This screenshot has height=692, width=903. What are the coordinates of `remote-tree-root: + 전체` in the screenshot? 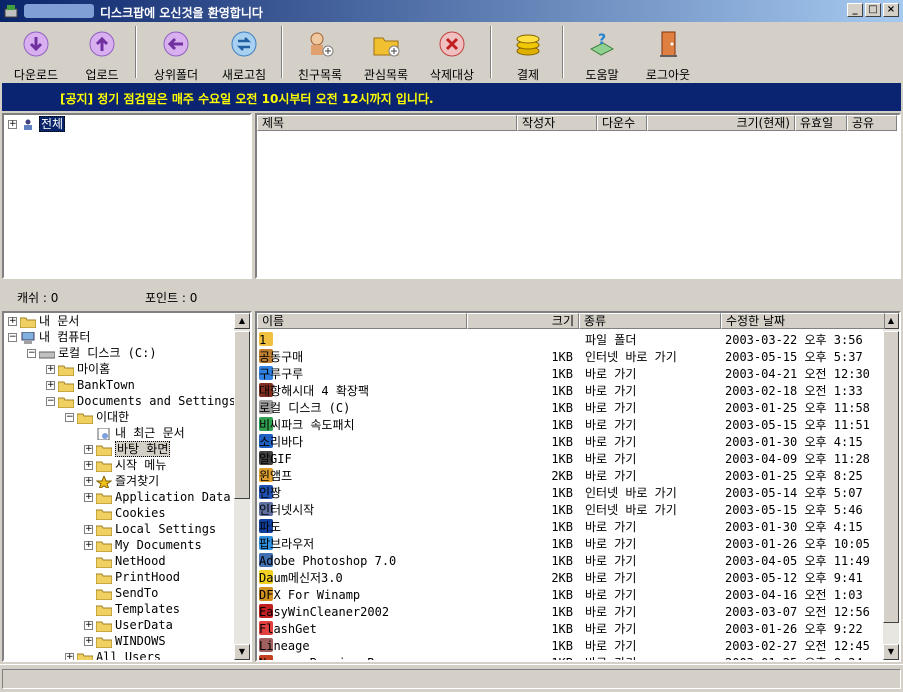 It's located at (37, 124).